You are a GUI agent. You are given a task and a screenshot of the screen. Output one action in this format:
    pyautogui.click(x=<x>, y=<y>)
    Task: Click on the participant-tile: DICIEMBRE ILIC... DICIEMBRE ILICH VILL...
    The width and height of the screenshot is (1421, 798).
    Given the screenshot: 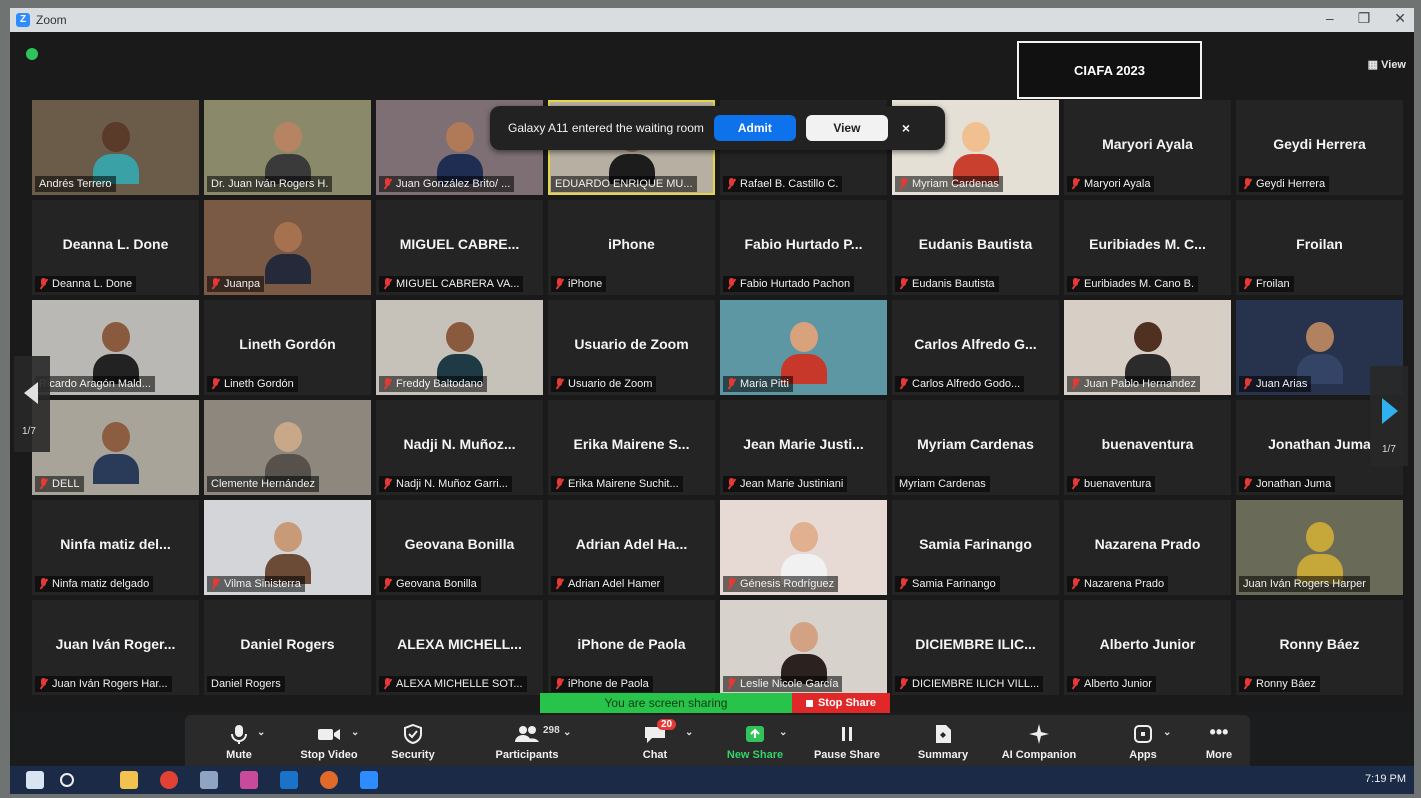 What is the action you would take?
    pyautogui.click(x=975, y=647)
    